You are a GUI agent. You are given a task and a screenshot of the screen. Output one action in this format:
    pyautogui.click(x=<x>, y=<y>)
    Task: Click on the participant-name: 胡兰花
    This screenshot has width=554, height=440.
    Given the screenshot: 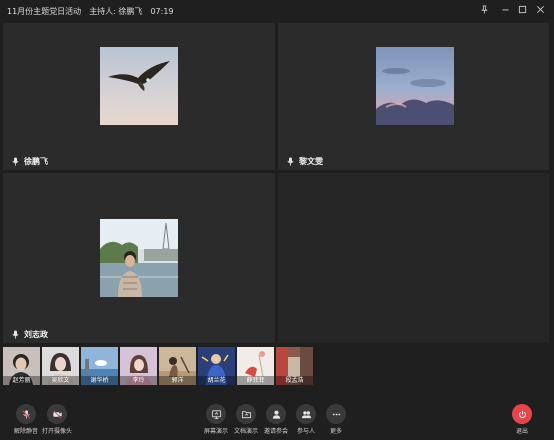 What is the action you would take?
    pyautogui.click(x=216, y=380)
    